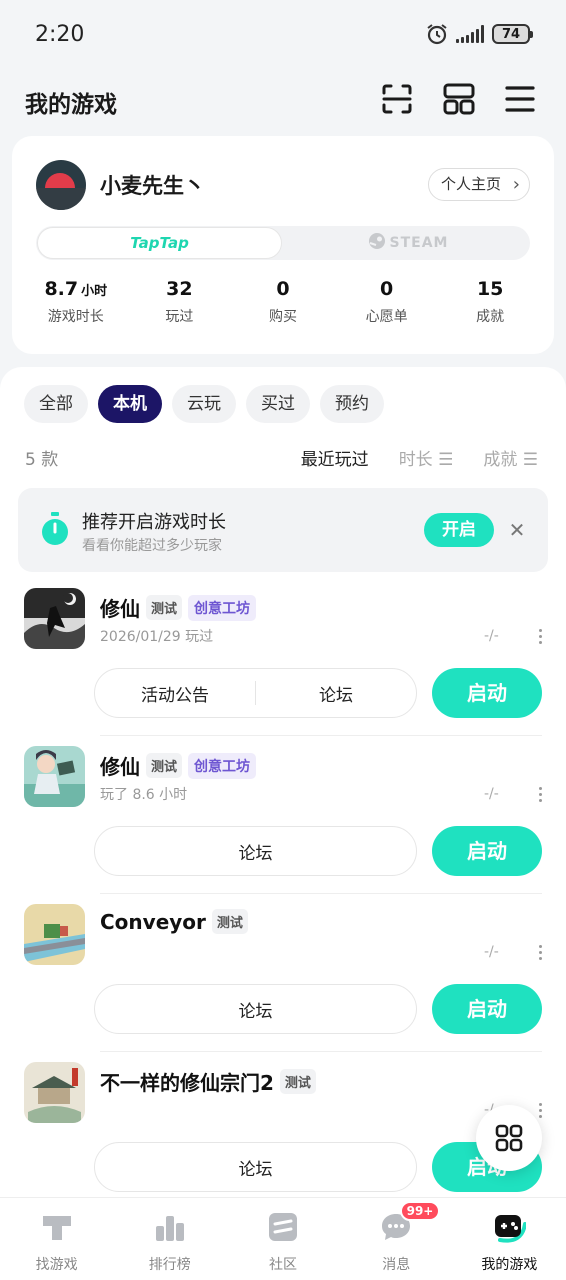 The width and height of the screenshot is (566, 1280). I want to click on stat-value: 15, so click(490, 289).